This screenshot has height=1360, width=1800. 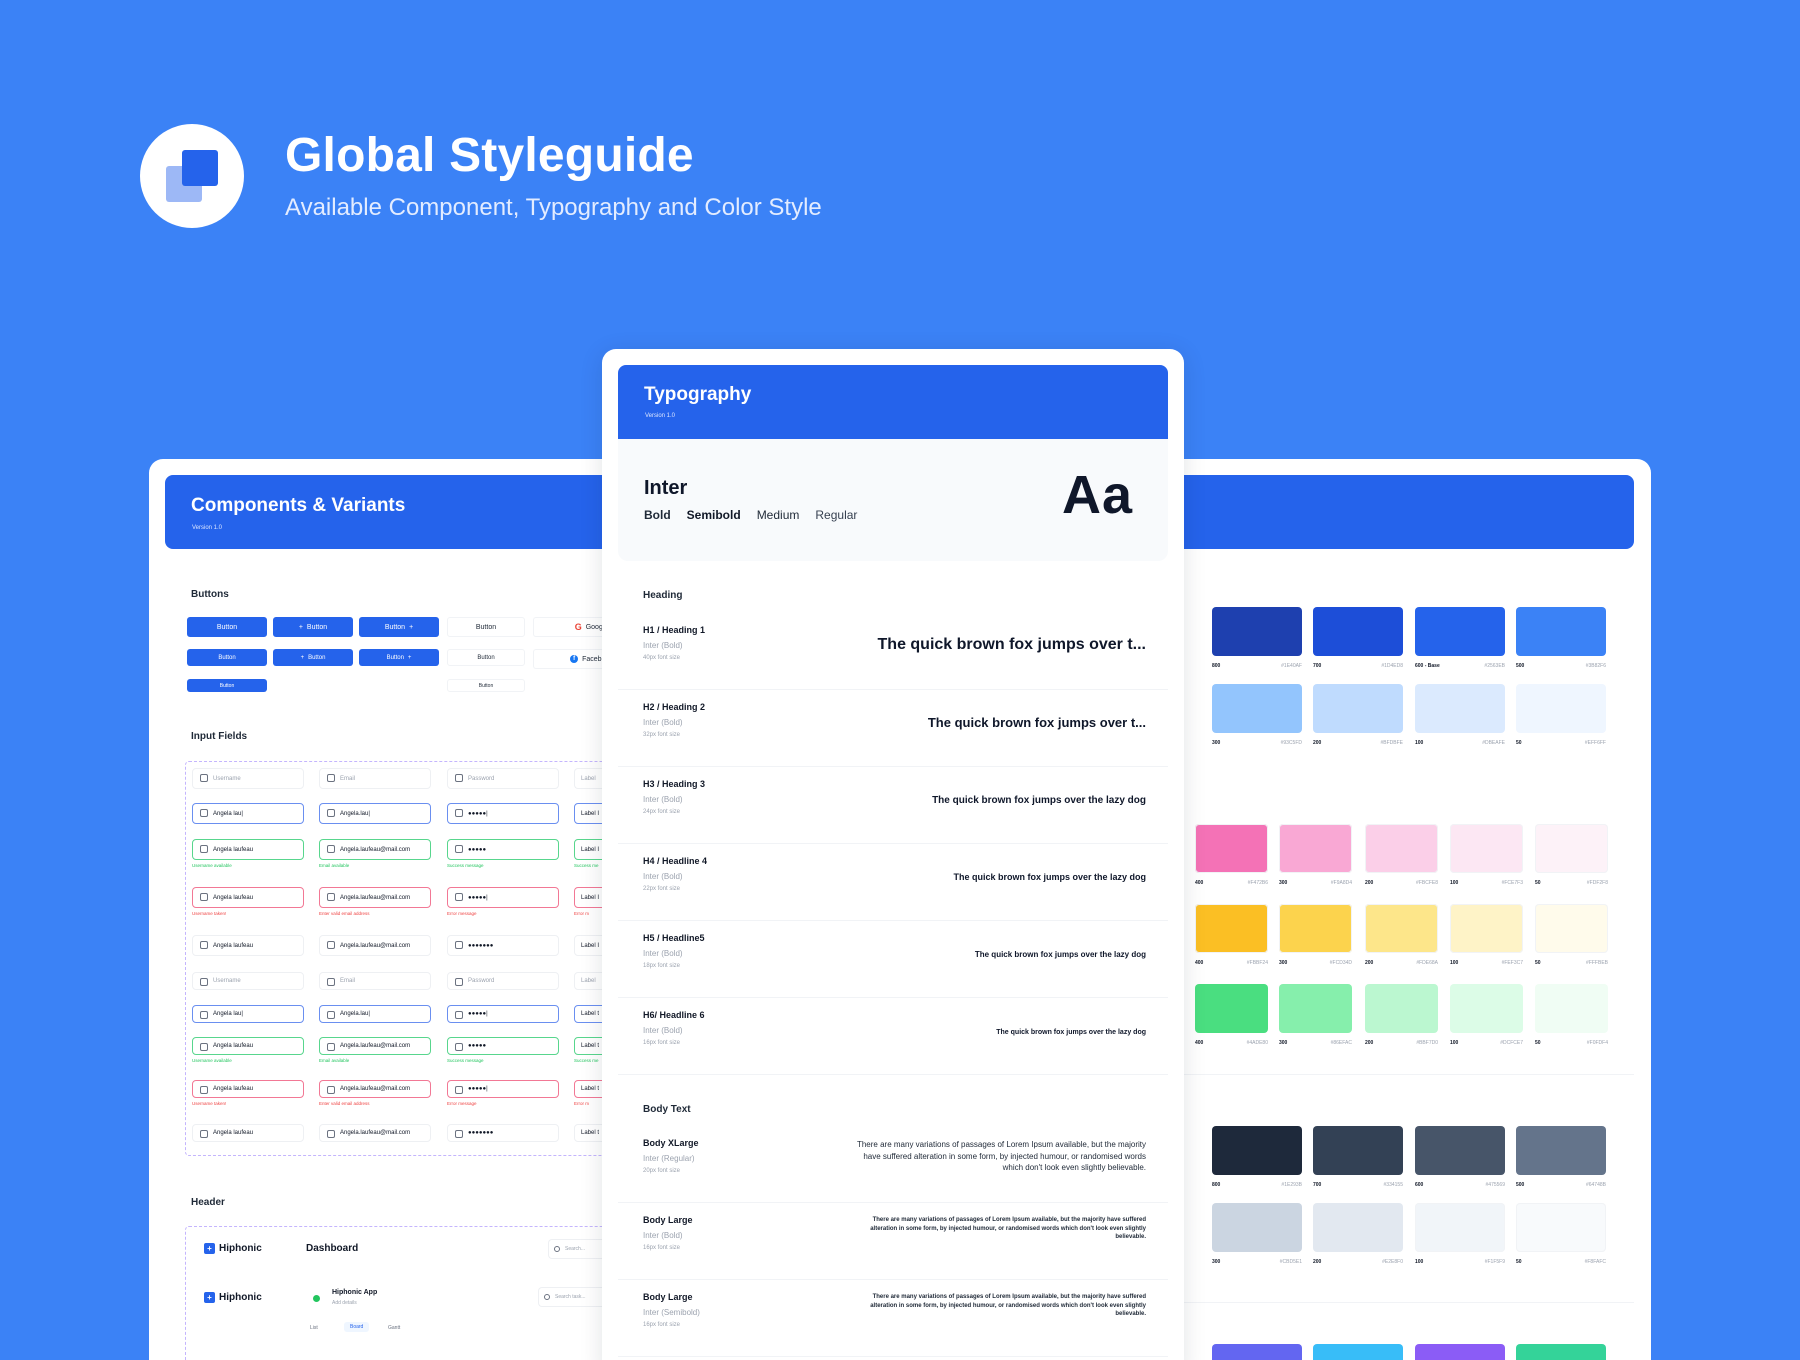 What do you see at coordinates (657, 515) in the screenshot?
I see `weight-bold: Bold` at bounding box center [657, 515].